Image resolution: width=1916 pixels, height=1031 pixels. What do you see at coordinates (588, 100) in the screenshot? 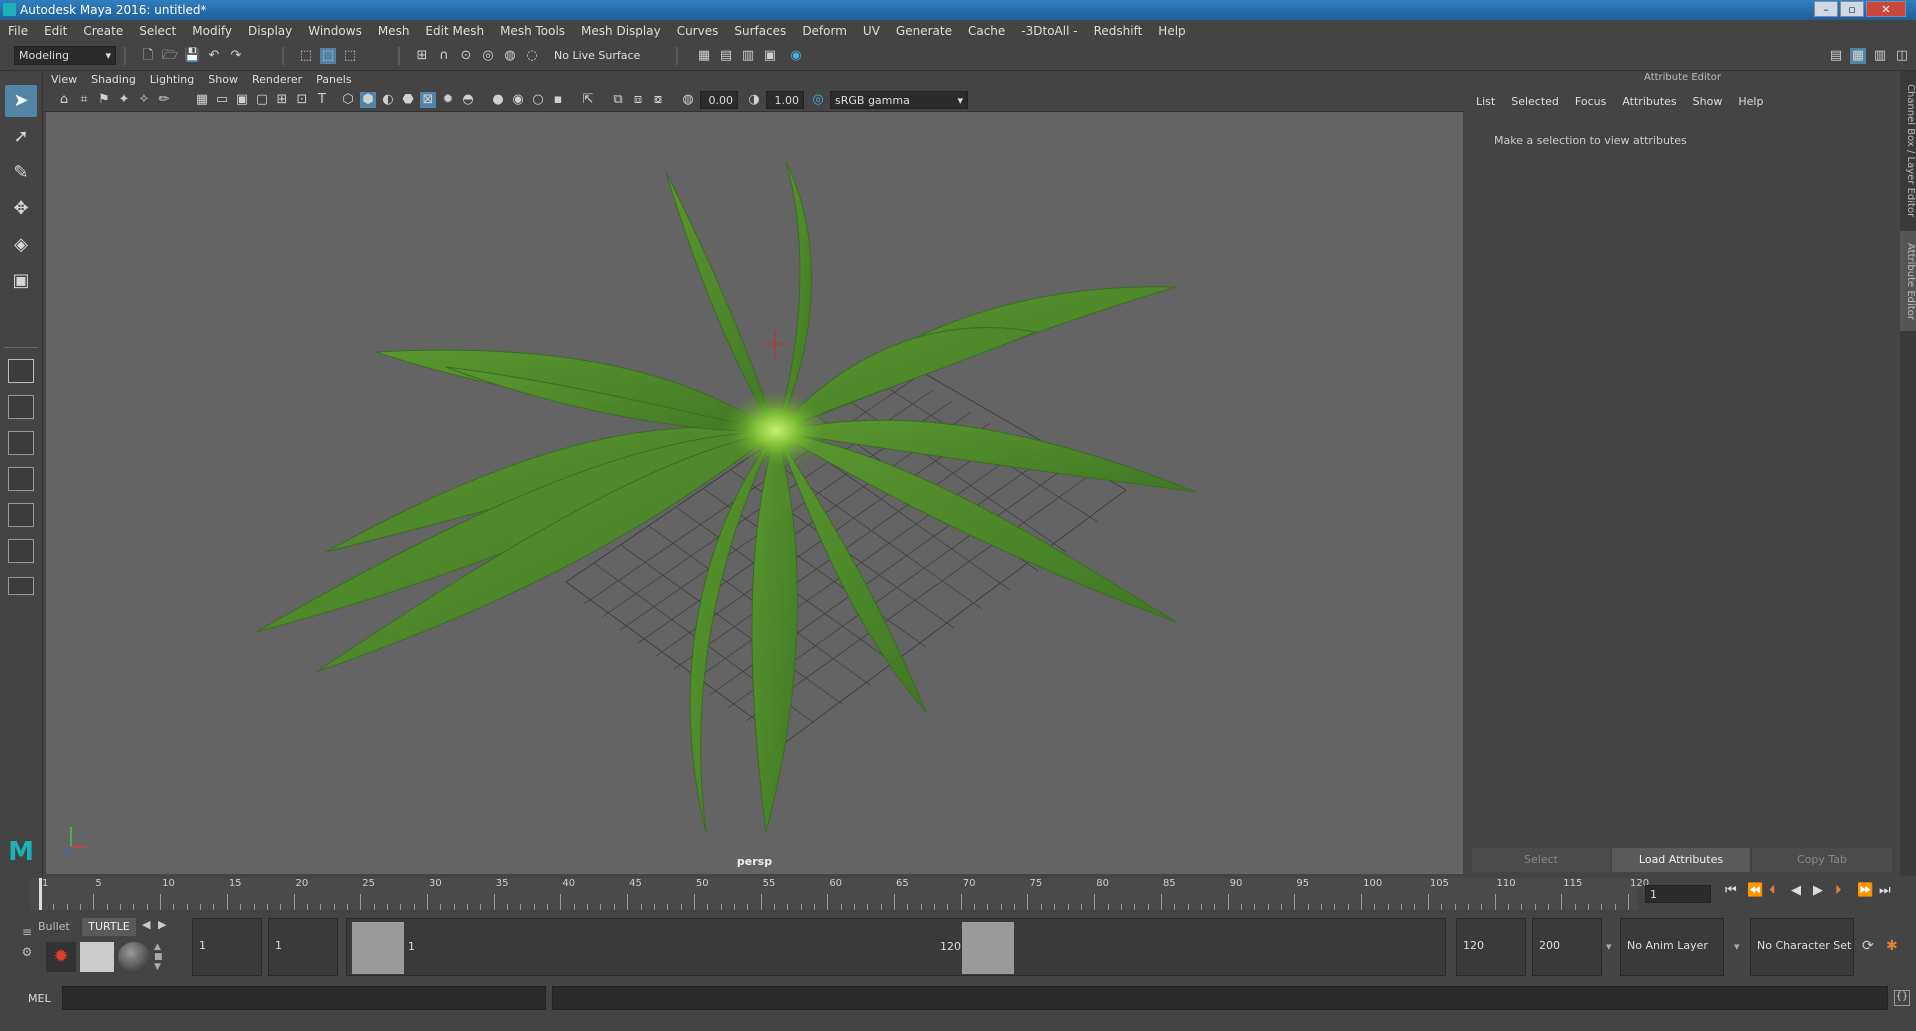
I see `isolate-select-icon: ⇱` at bounding box center [588, 100].